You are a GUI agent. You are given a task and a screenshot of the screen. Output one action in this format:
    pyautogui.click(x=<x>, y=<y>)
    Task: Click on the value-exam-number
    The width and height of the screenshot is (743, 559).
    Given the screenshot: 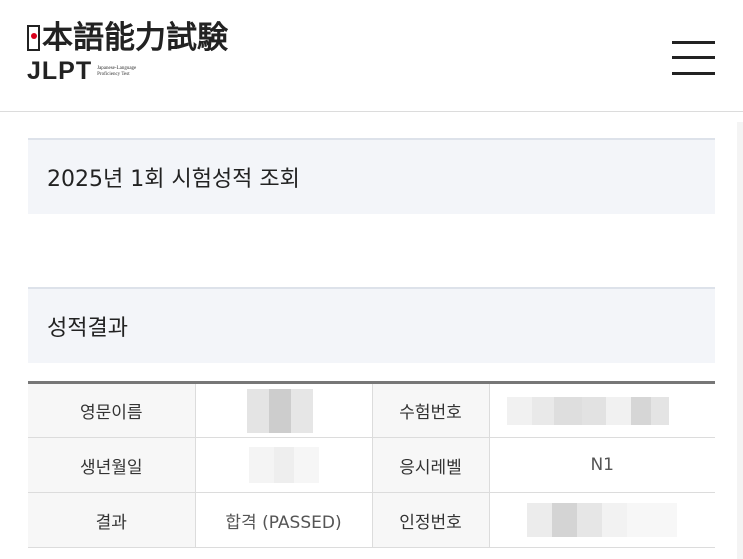 What is the action you would take?
    pyautogui.click(x=601, y=410)
    